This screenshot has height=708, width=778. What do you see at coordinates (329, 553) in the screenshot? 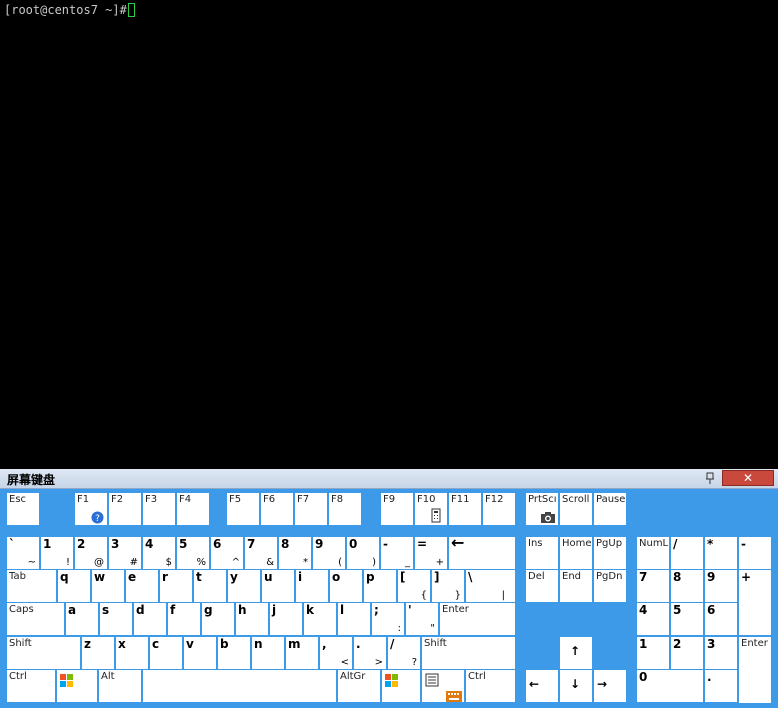
I see `key-9: 9(` at bounding box center [329, 553].